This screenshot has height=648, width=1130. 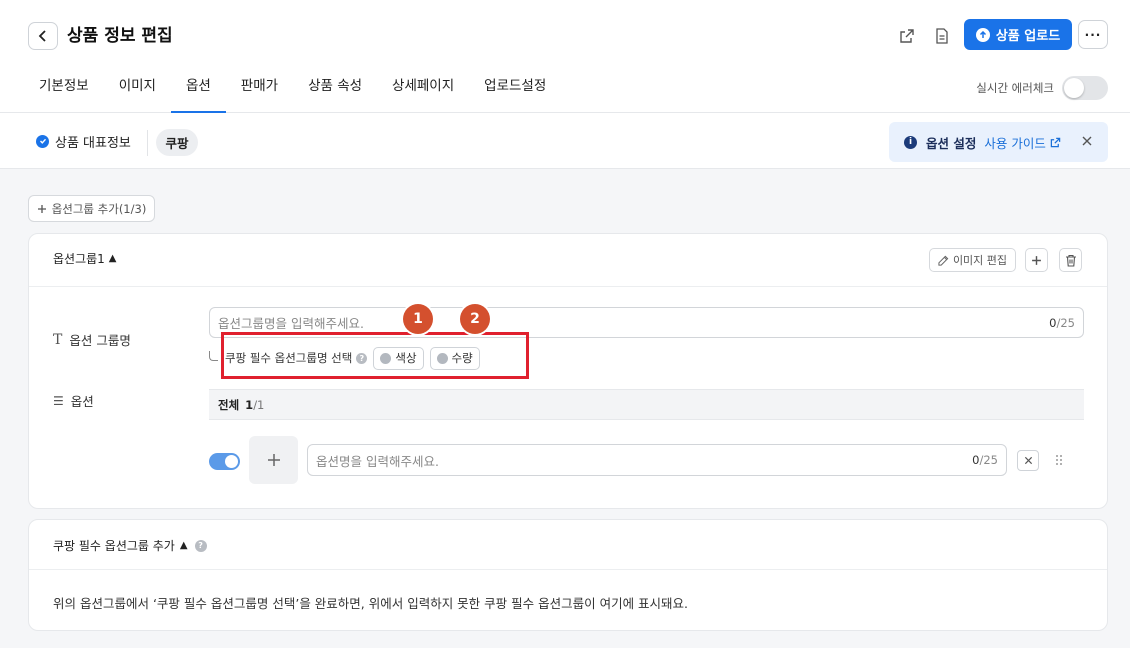 I want to click on tab-image: 이미지, so click(x=137, y=88).